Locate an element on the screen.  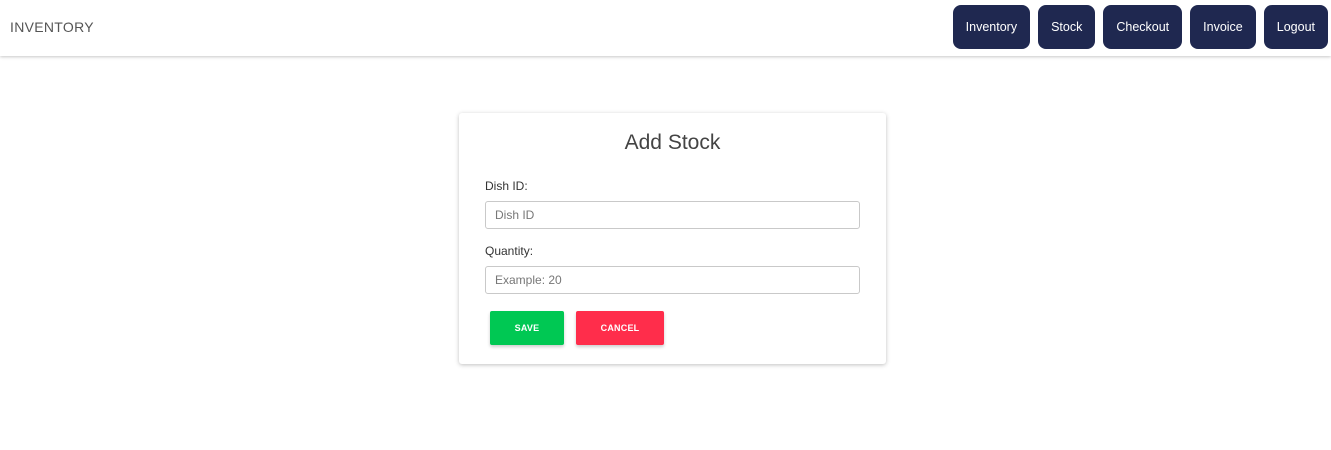
save-button: SAVE is located at coordinates (527, 328).